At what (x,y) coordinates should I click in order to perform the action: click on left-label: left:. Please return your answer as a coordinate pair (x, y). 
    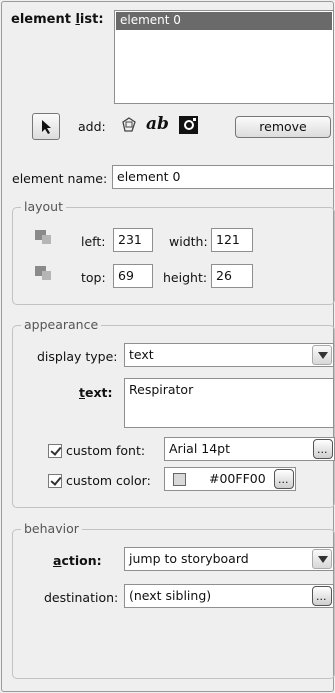
    Looking at the image, I should click on (93, 241).